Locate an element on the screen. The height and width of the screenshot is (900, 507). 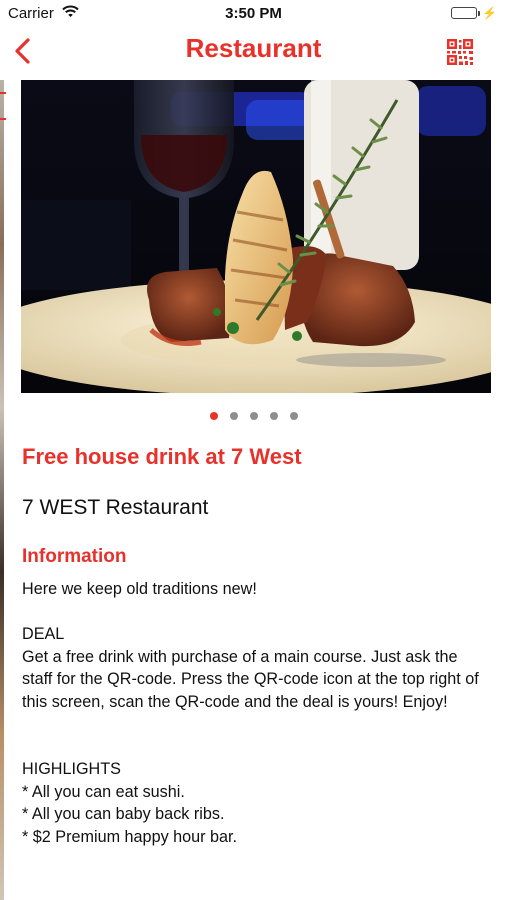
adjacent-page-preview is located at coordinates (2, 490).